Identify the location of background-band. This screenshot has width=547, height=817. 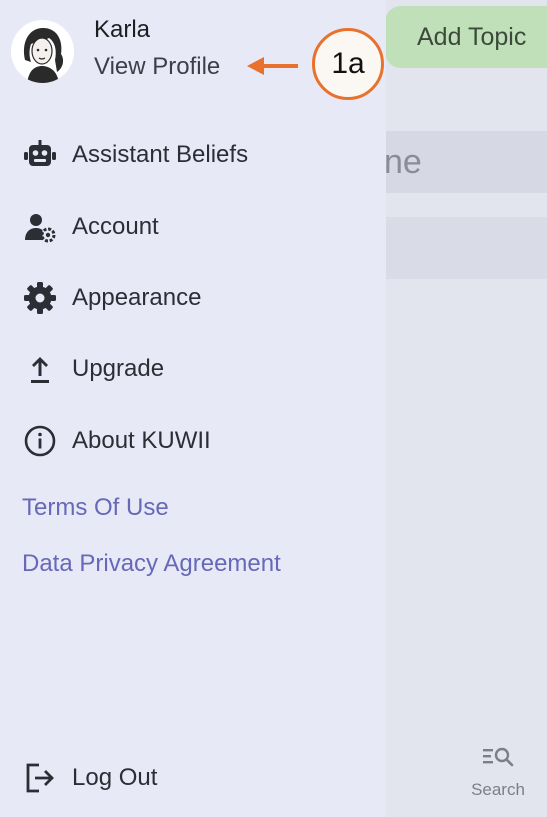
(458, 248).